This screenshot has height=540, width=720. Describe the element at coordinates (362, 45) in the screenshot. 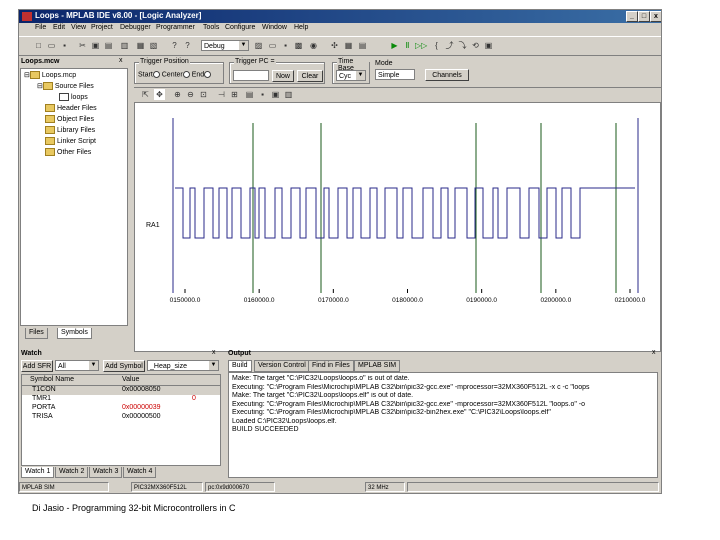

I see `export-icon: ▤` at that location.